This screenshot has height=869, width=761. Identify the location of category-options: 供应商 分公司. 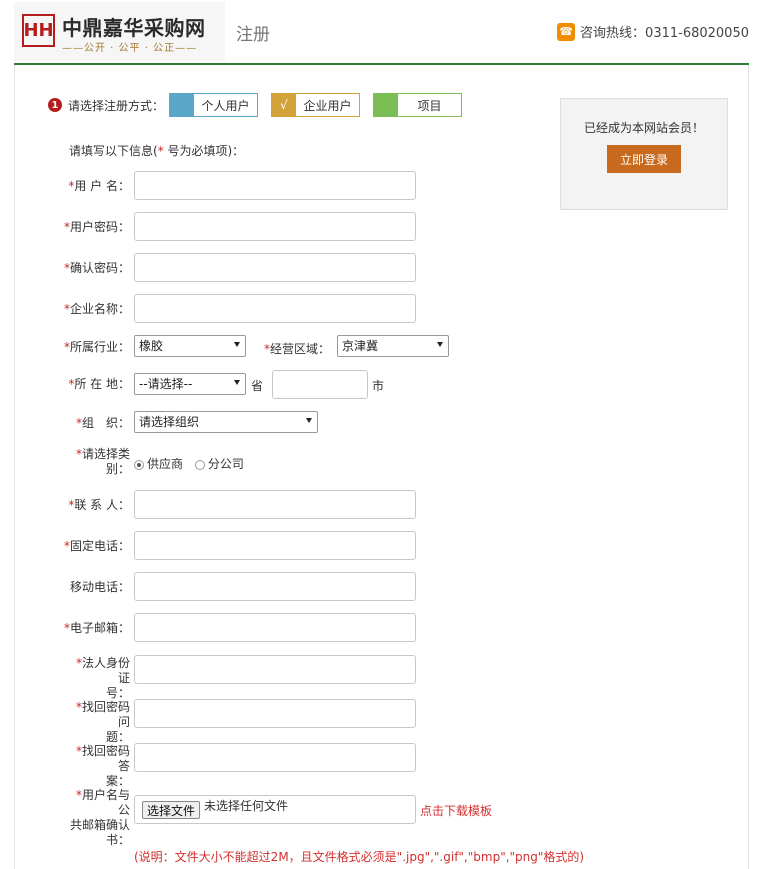
(189, 463).